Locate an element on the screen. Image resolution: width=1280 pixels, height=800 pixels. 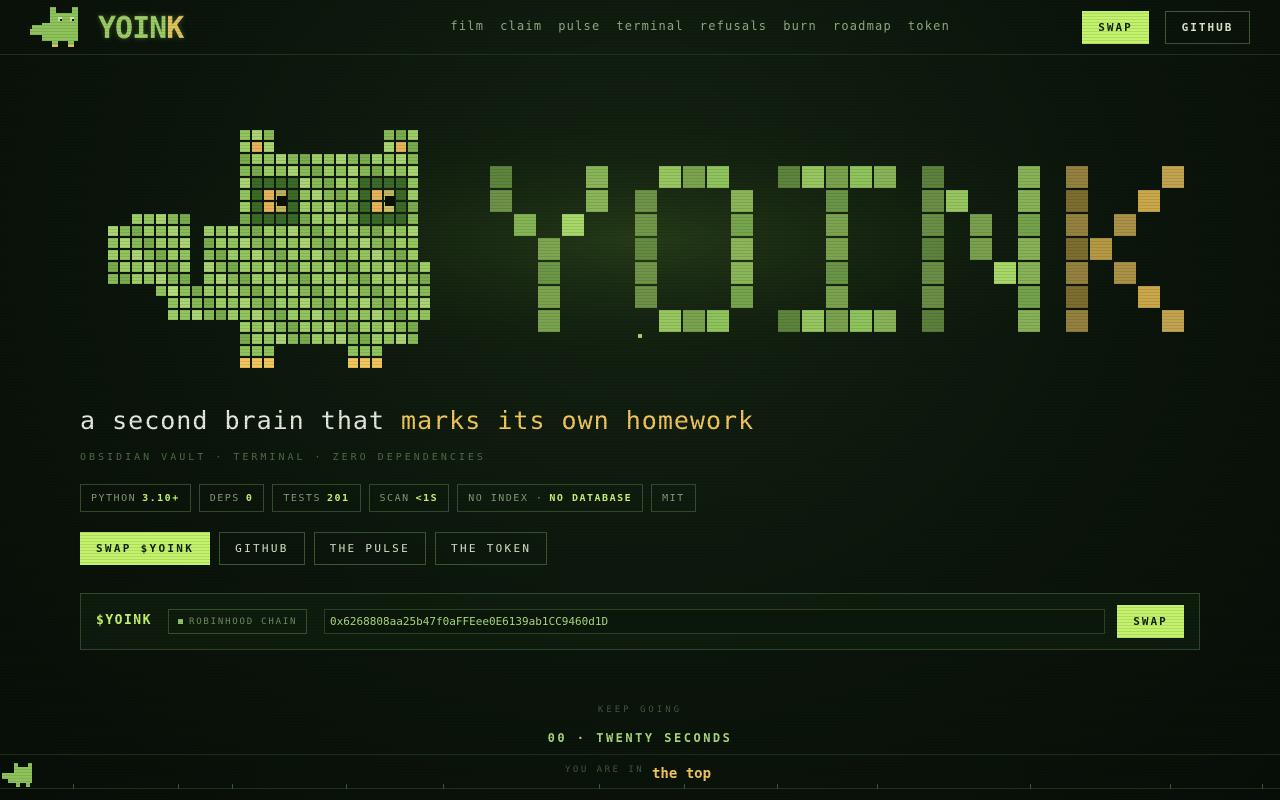
token-swap-button: SWAP is located at coordinates (1150, 621).